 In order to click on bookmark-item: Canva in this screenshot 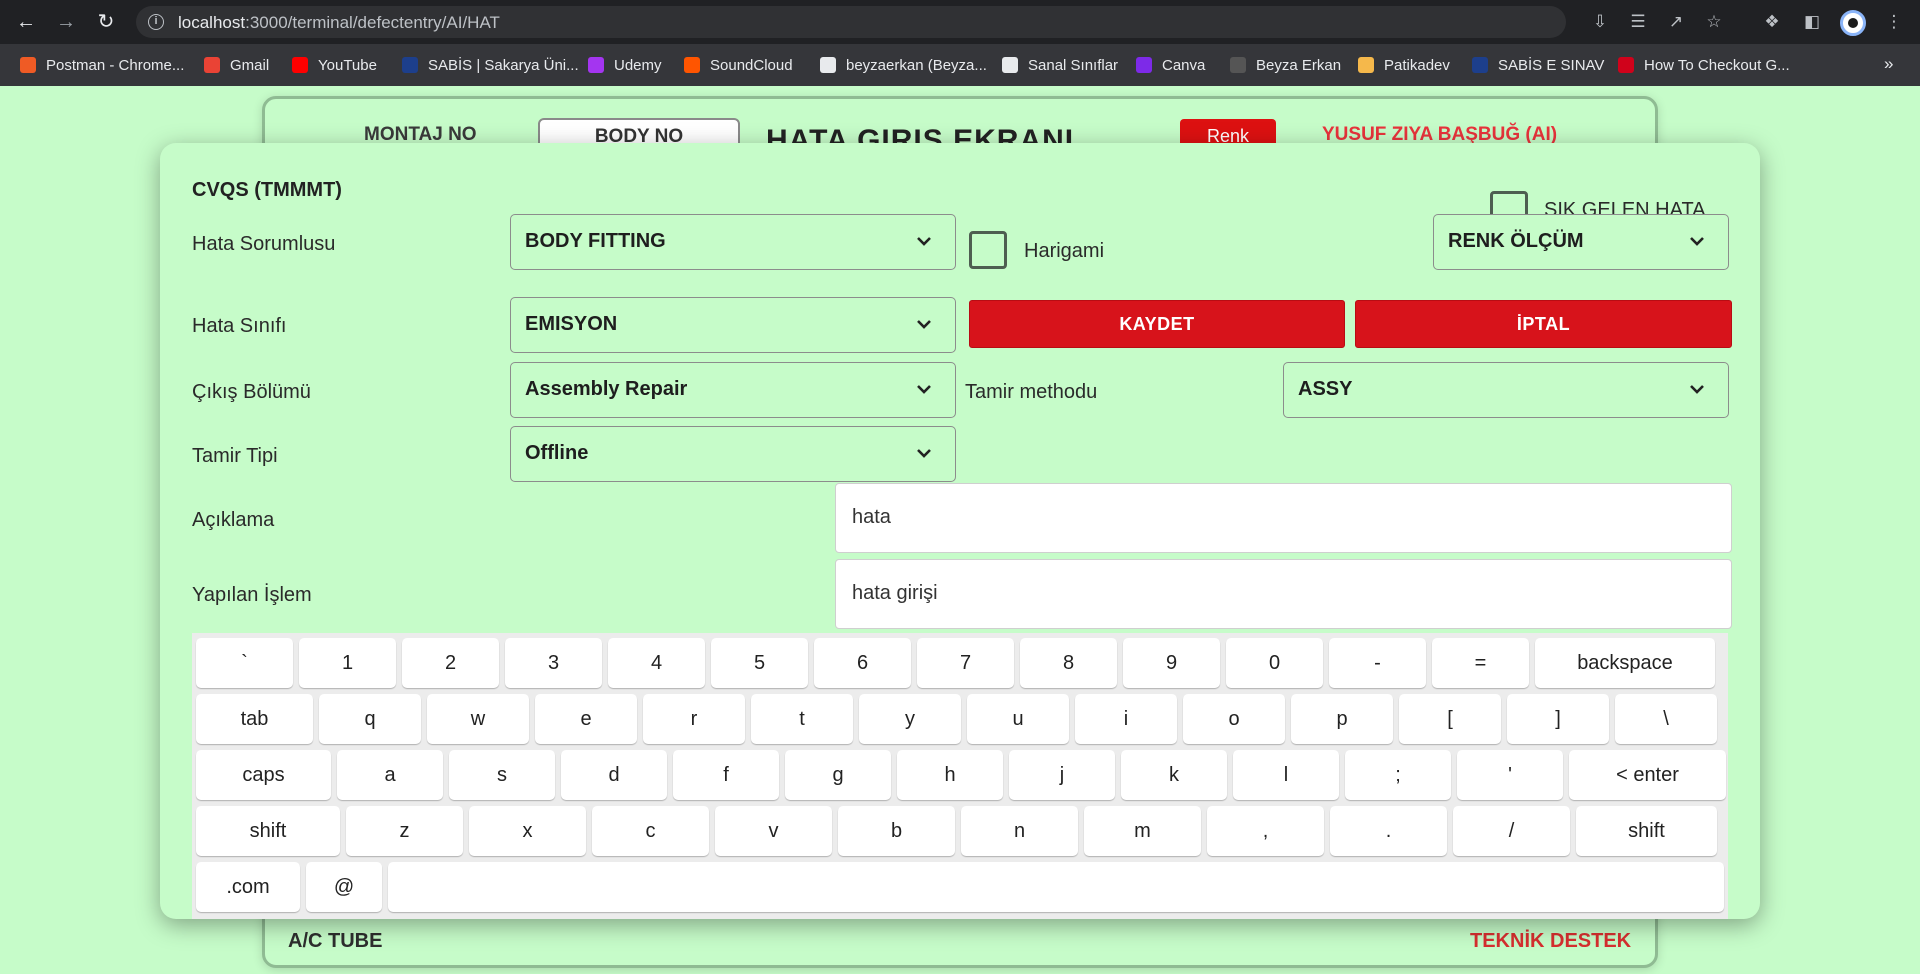, I will do `click(1170, 65)`.